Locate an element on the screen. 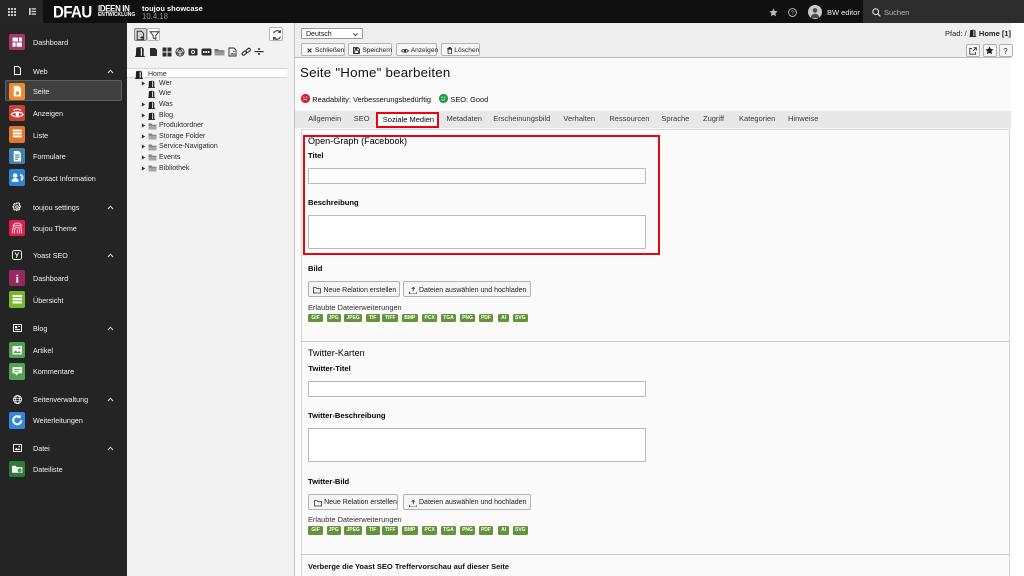  svg-text: i is located at coordinates (17, 278).